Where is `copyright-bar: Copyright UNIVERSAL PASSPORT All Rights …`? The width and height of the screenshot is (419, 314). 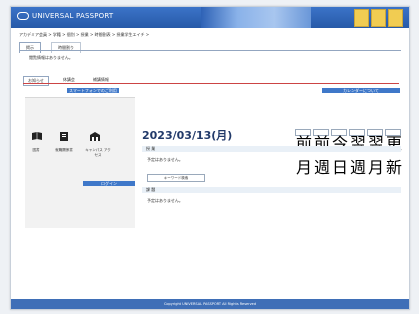
copyright-bar: Copyright UNIVERSAL PASSPORT All Rights … is located at coordinates (210, 304).